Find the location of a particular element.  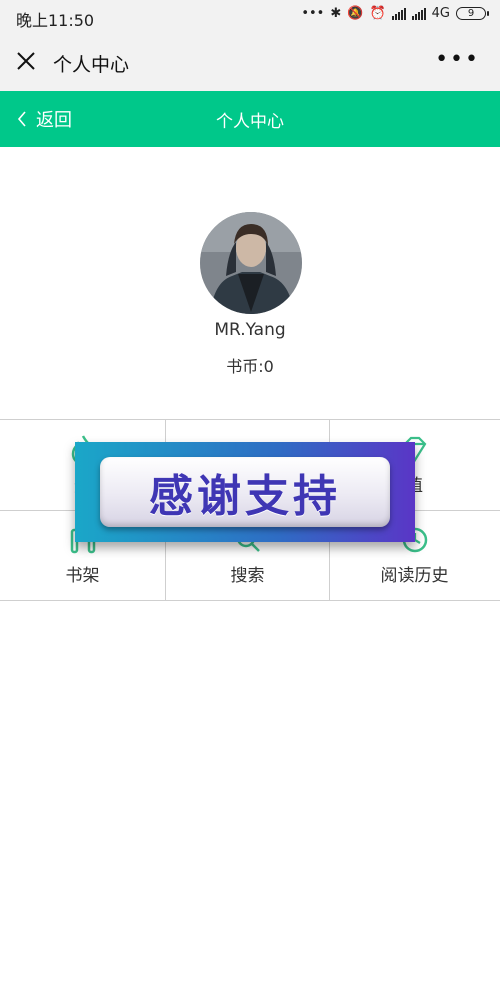

wechat-title: 个人中心 is located at coordinates (91, 65).